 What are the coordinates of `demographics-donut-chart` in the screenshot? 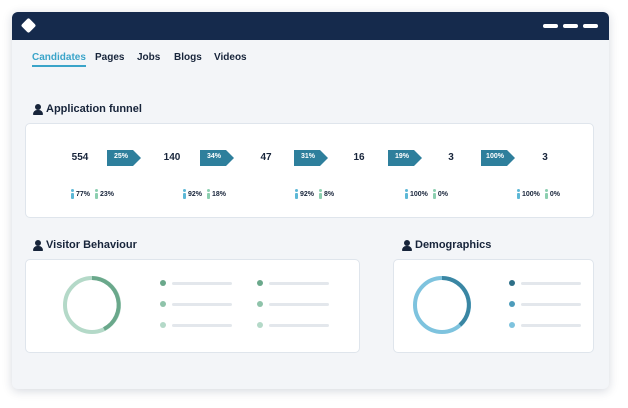 It's located at (442, 305).